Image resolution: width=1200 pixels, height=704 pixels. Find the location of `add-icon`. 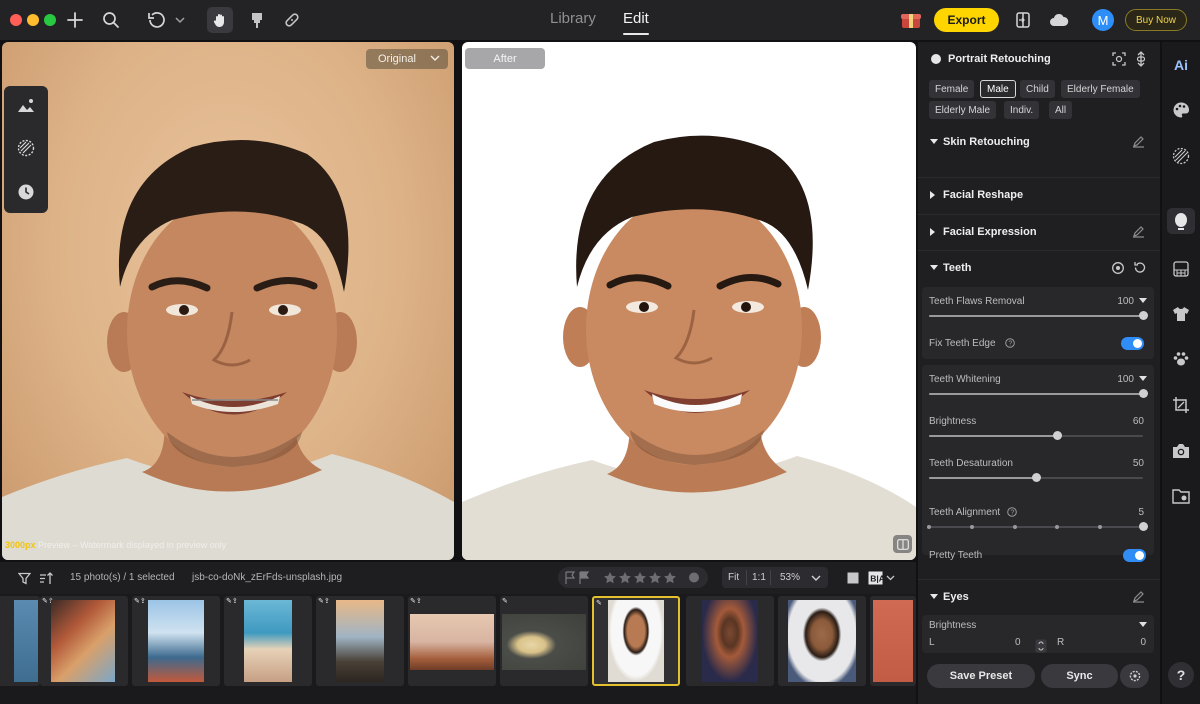

add-icon is located at coordinates (75, 20).